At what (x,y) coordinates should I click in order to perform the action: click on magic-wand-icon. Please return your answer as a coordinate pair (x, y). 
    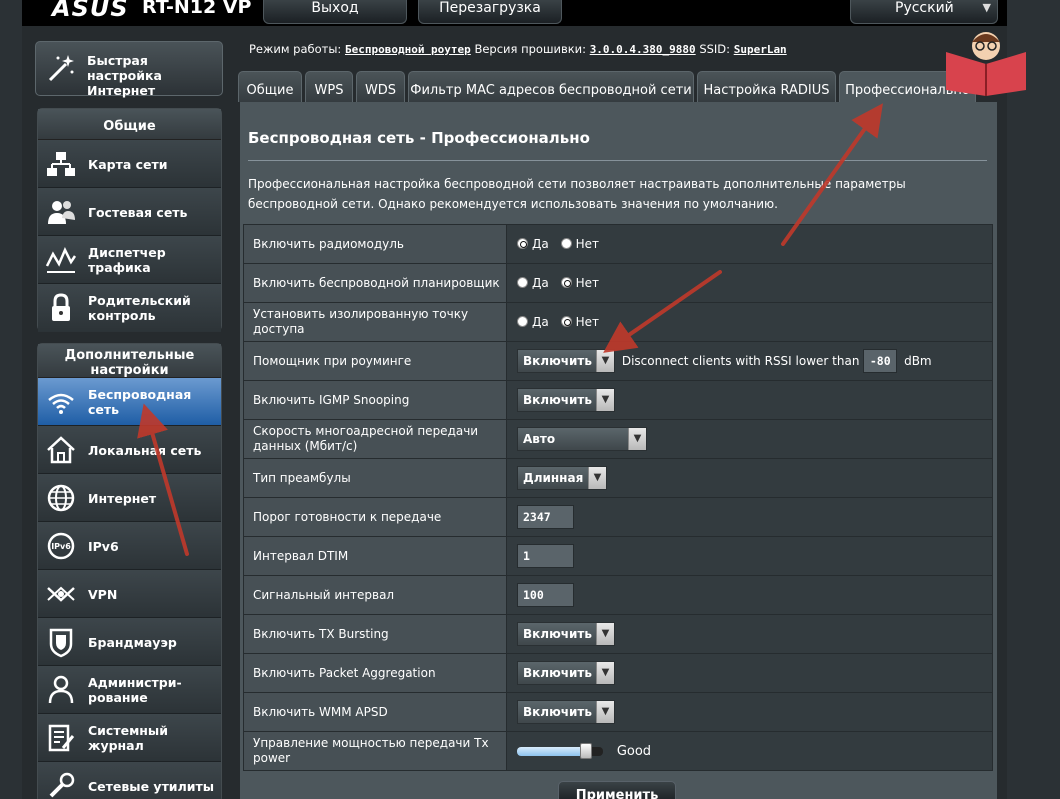
    Looking at the image, I should click on (61, 68).